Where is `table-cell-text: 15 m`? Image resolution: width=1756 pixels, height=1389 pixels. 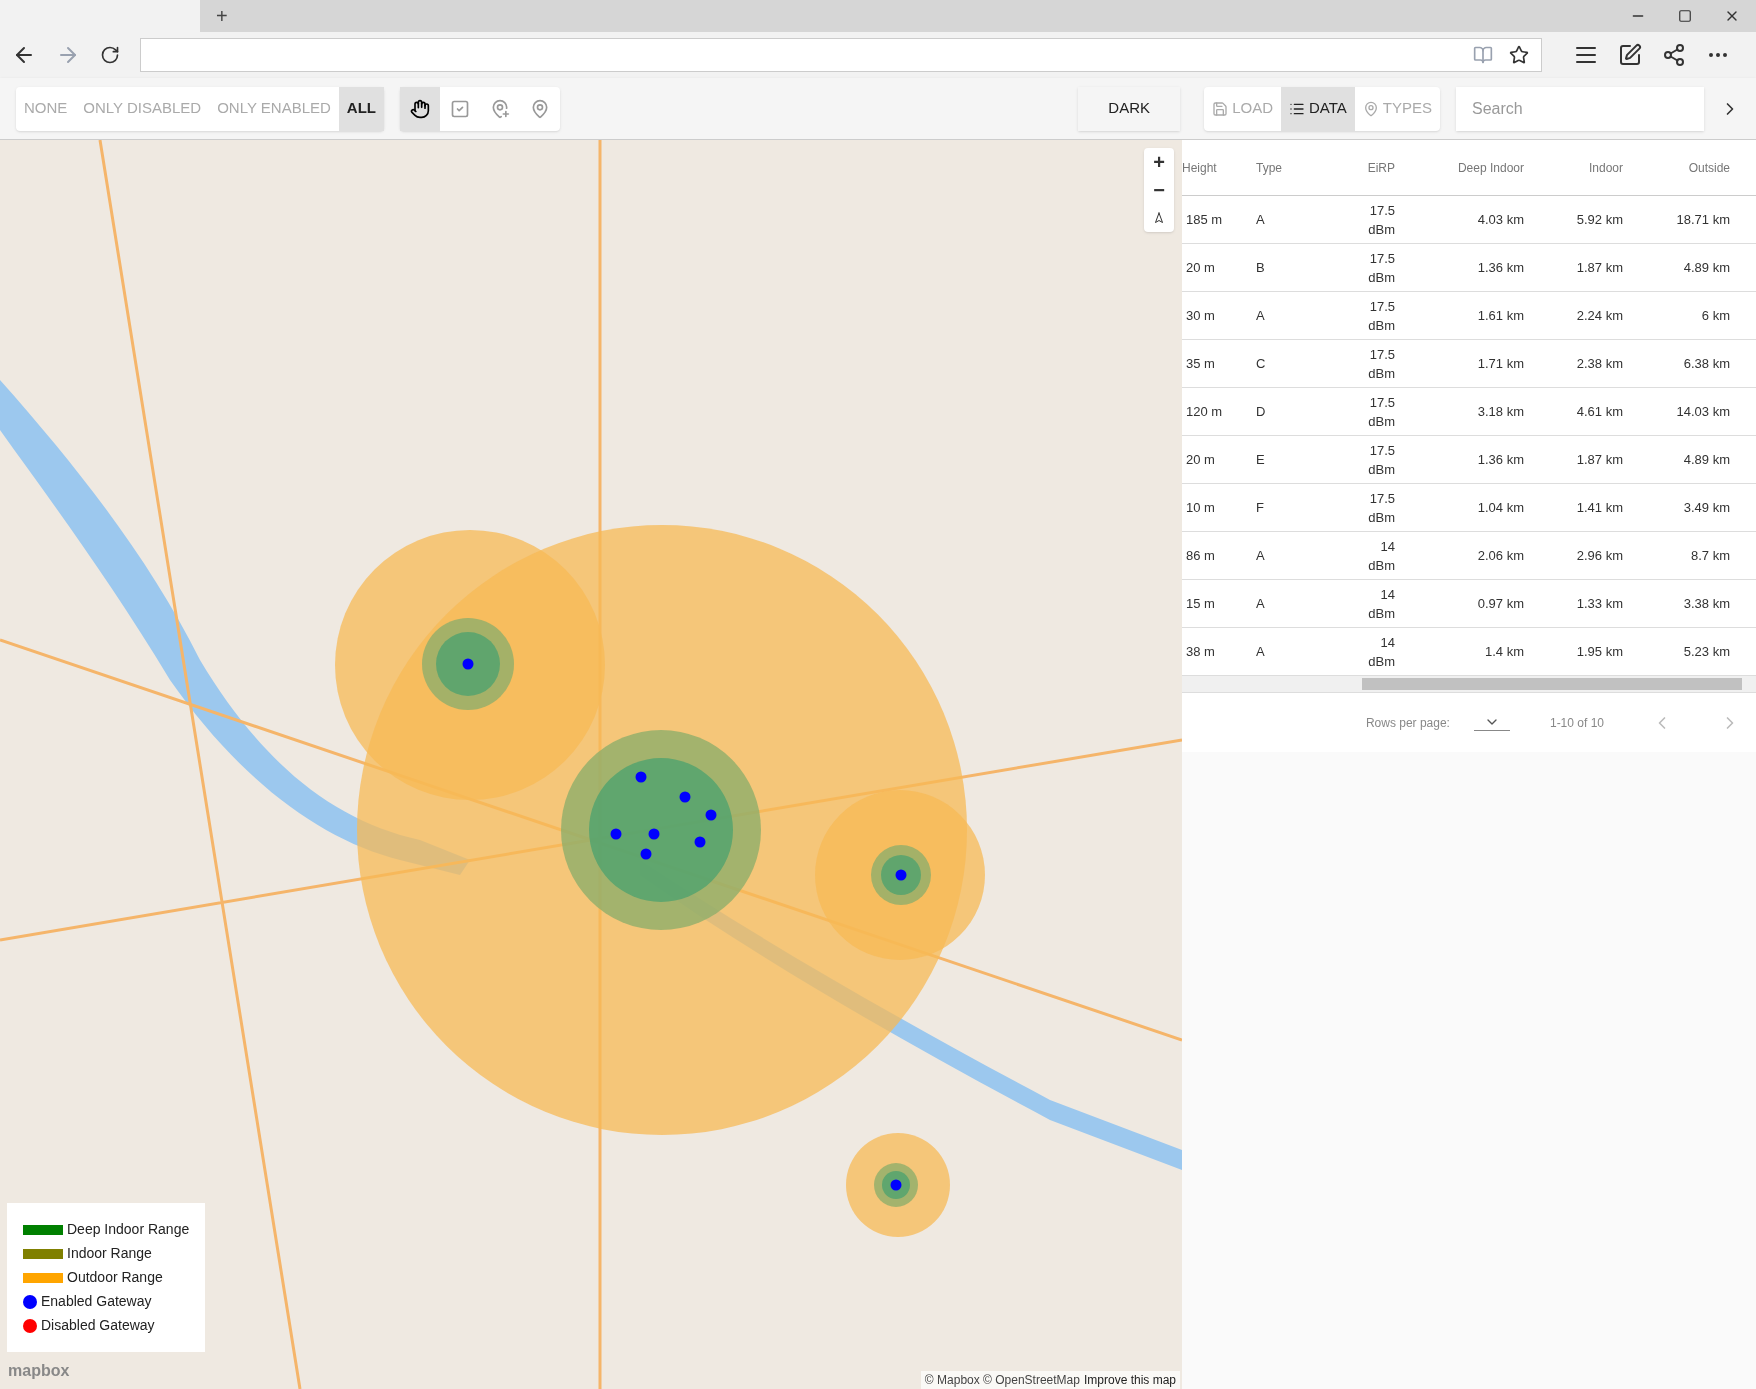 table-cell-text: 15 m is located at coordinates (1200, 603).